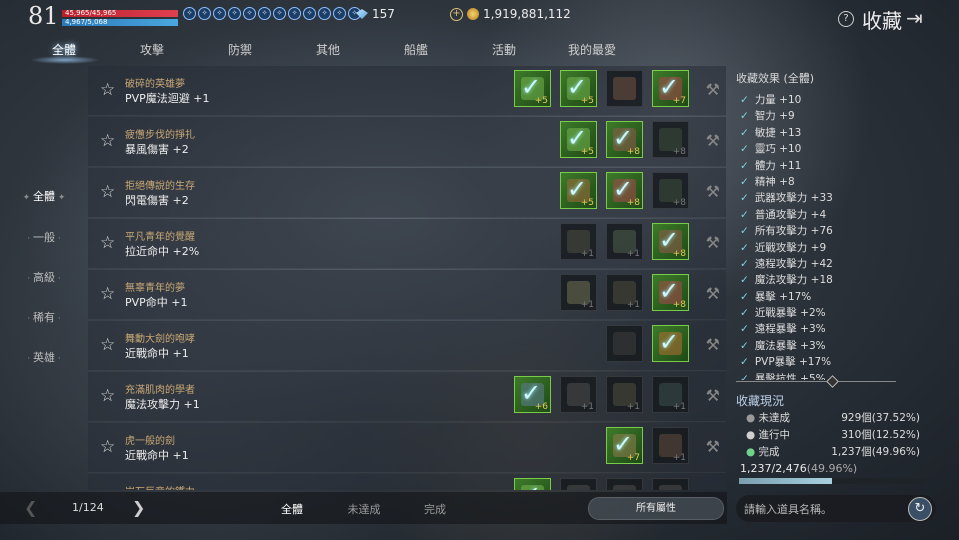  What do you see at coordinates (456, 14) in the screenshot?
I see `add-currency-icon: +` at bounding box center [456, 14].